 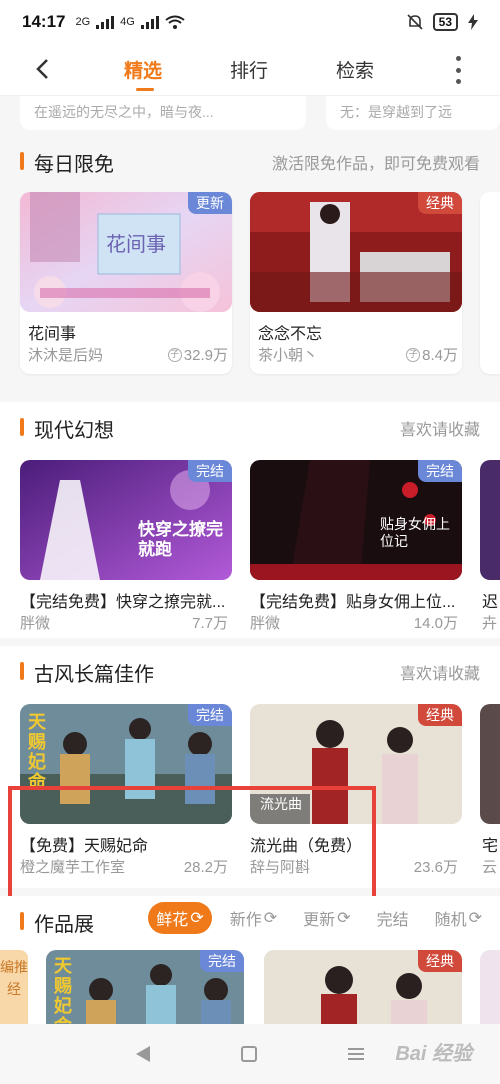 What do you see at coordinates (245, 920) in the screenshot?
I see `filter-label: 新作` at bounding box center [245, 920].